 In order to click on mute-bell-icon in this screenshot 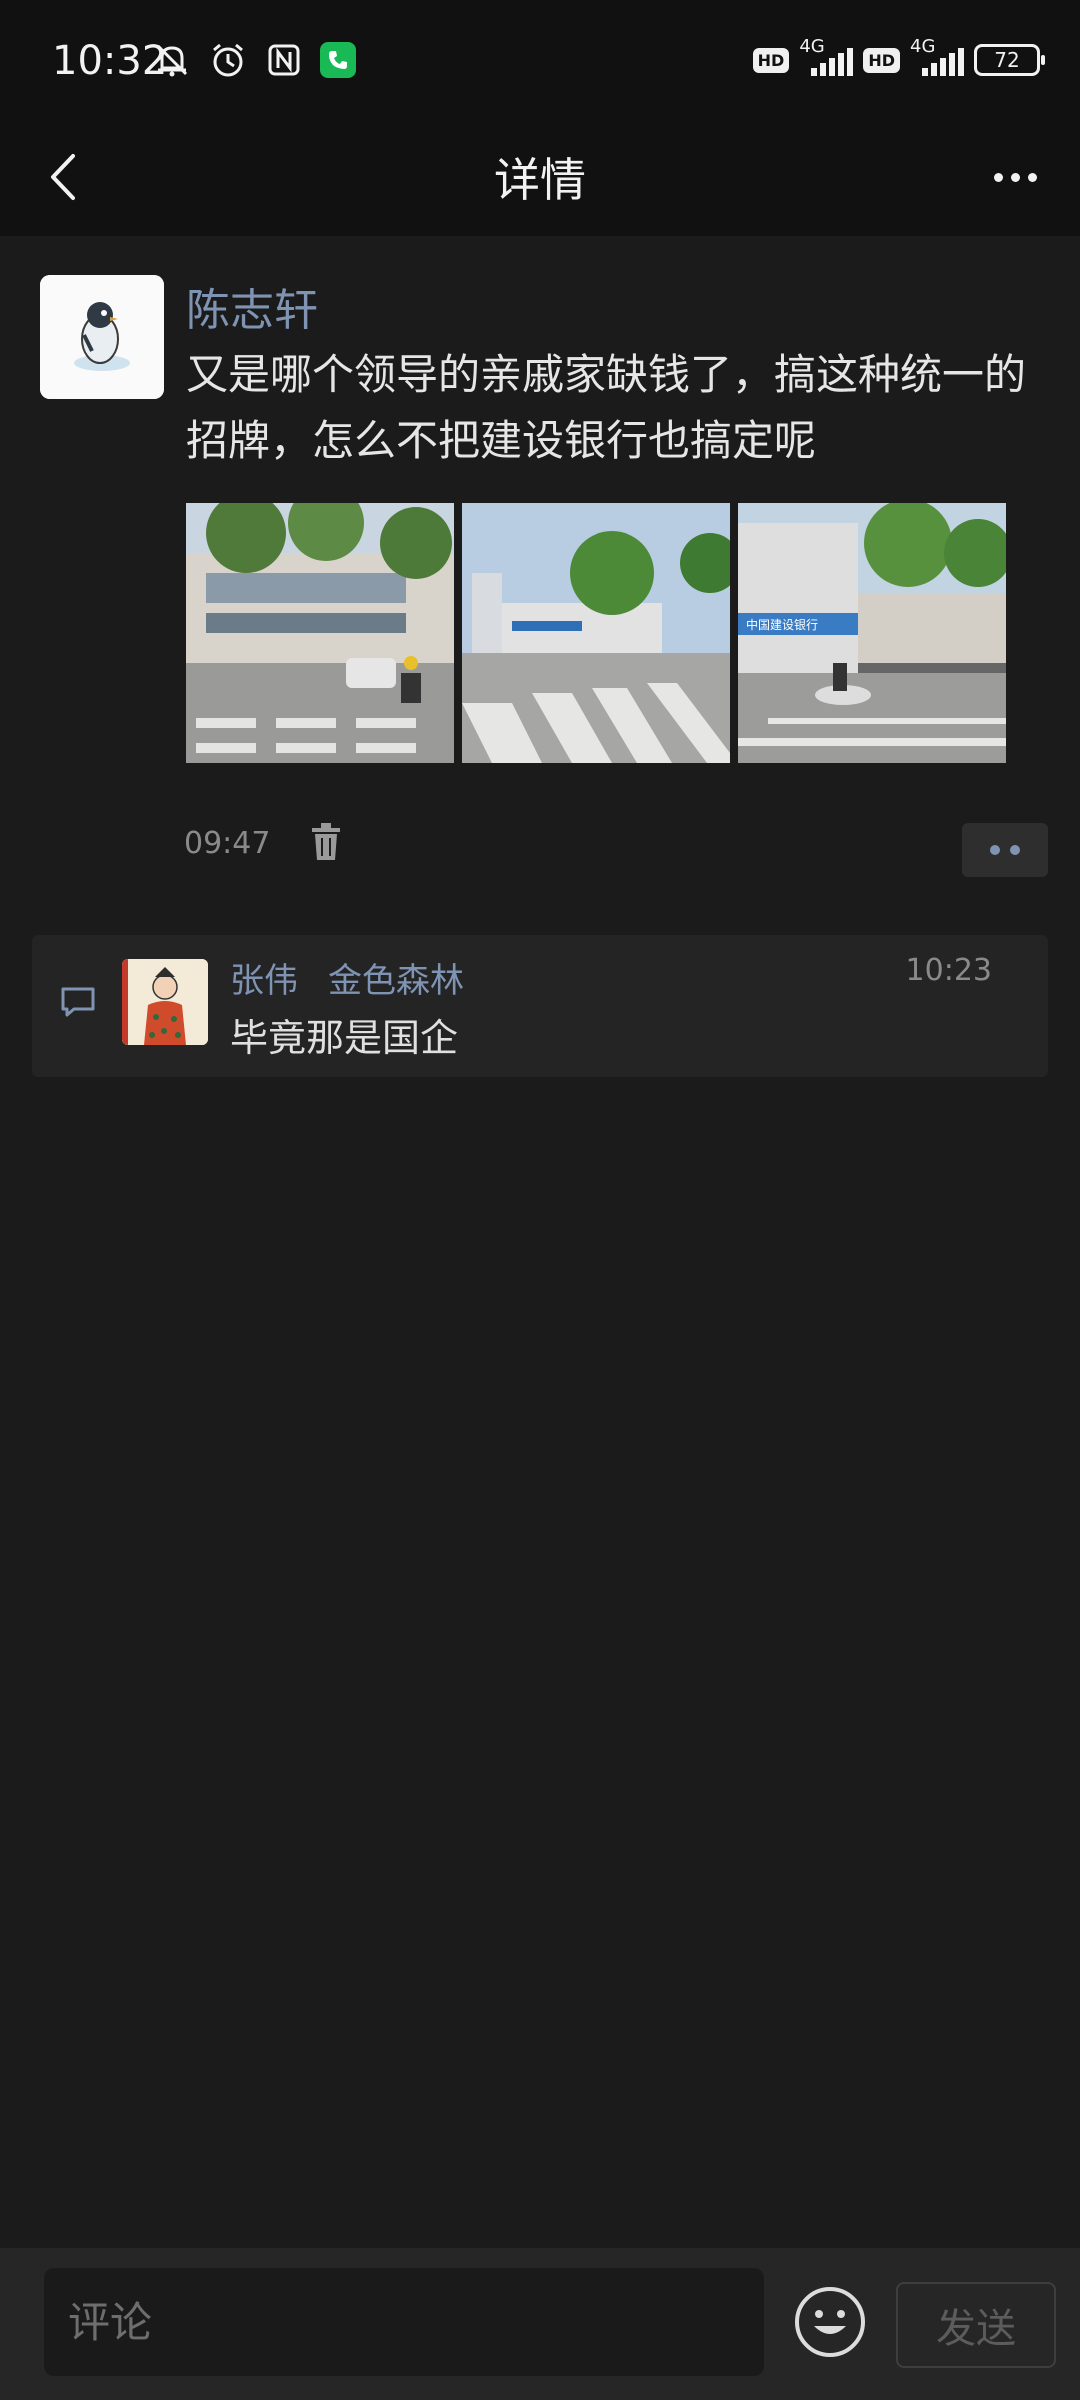, I will do `click(172, 60)`.